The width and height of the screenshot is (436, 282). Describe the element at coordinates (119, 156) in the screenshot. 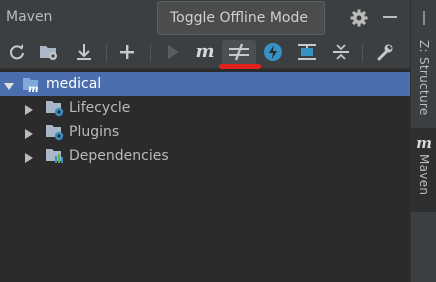

I see `tree-item-label: Dependencies` at that location.